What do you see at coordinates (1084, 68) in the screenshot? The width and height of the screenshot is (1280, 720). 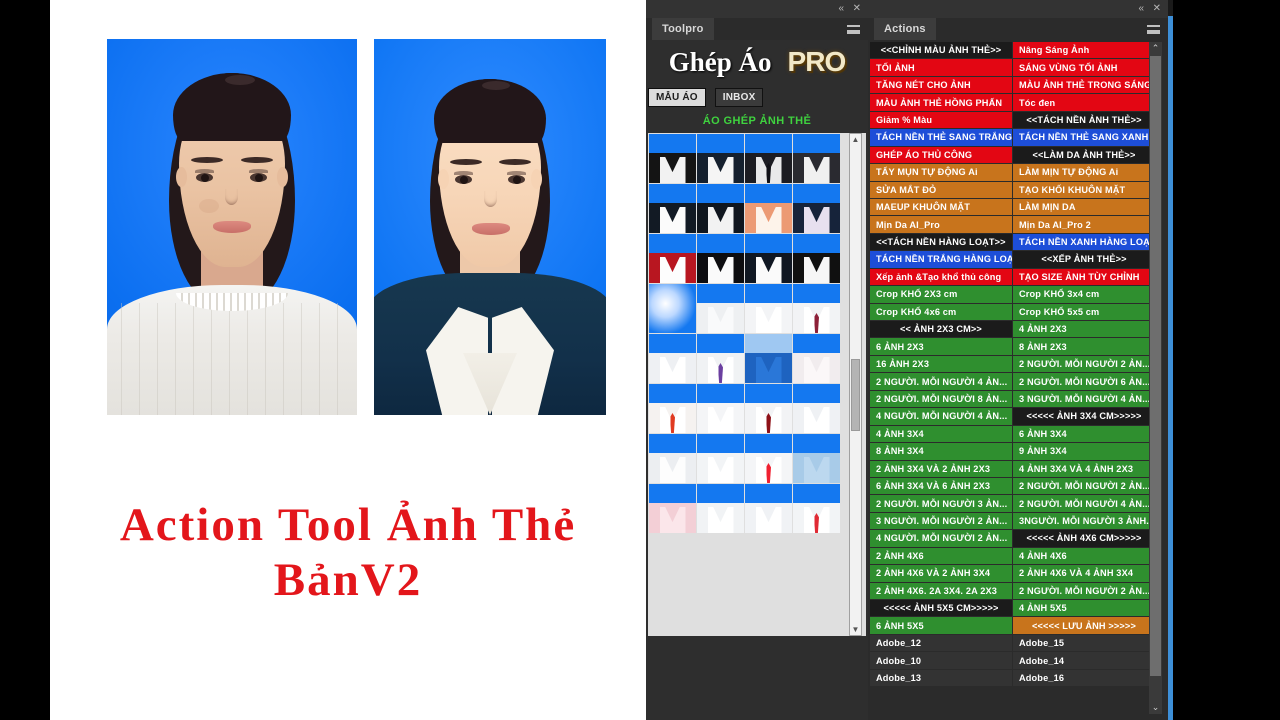 I see `action-item: SÁNG VÙNG TỐI ẢNH` at bounding box center [1084, 68].